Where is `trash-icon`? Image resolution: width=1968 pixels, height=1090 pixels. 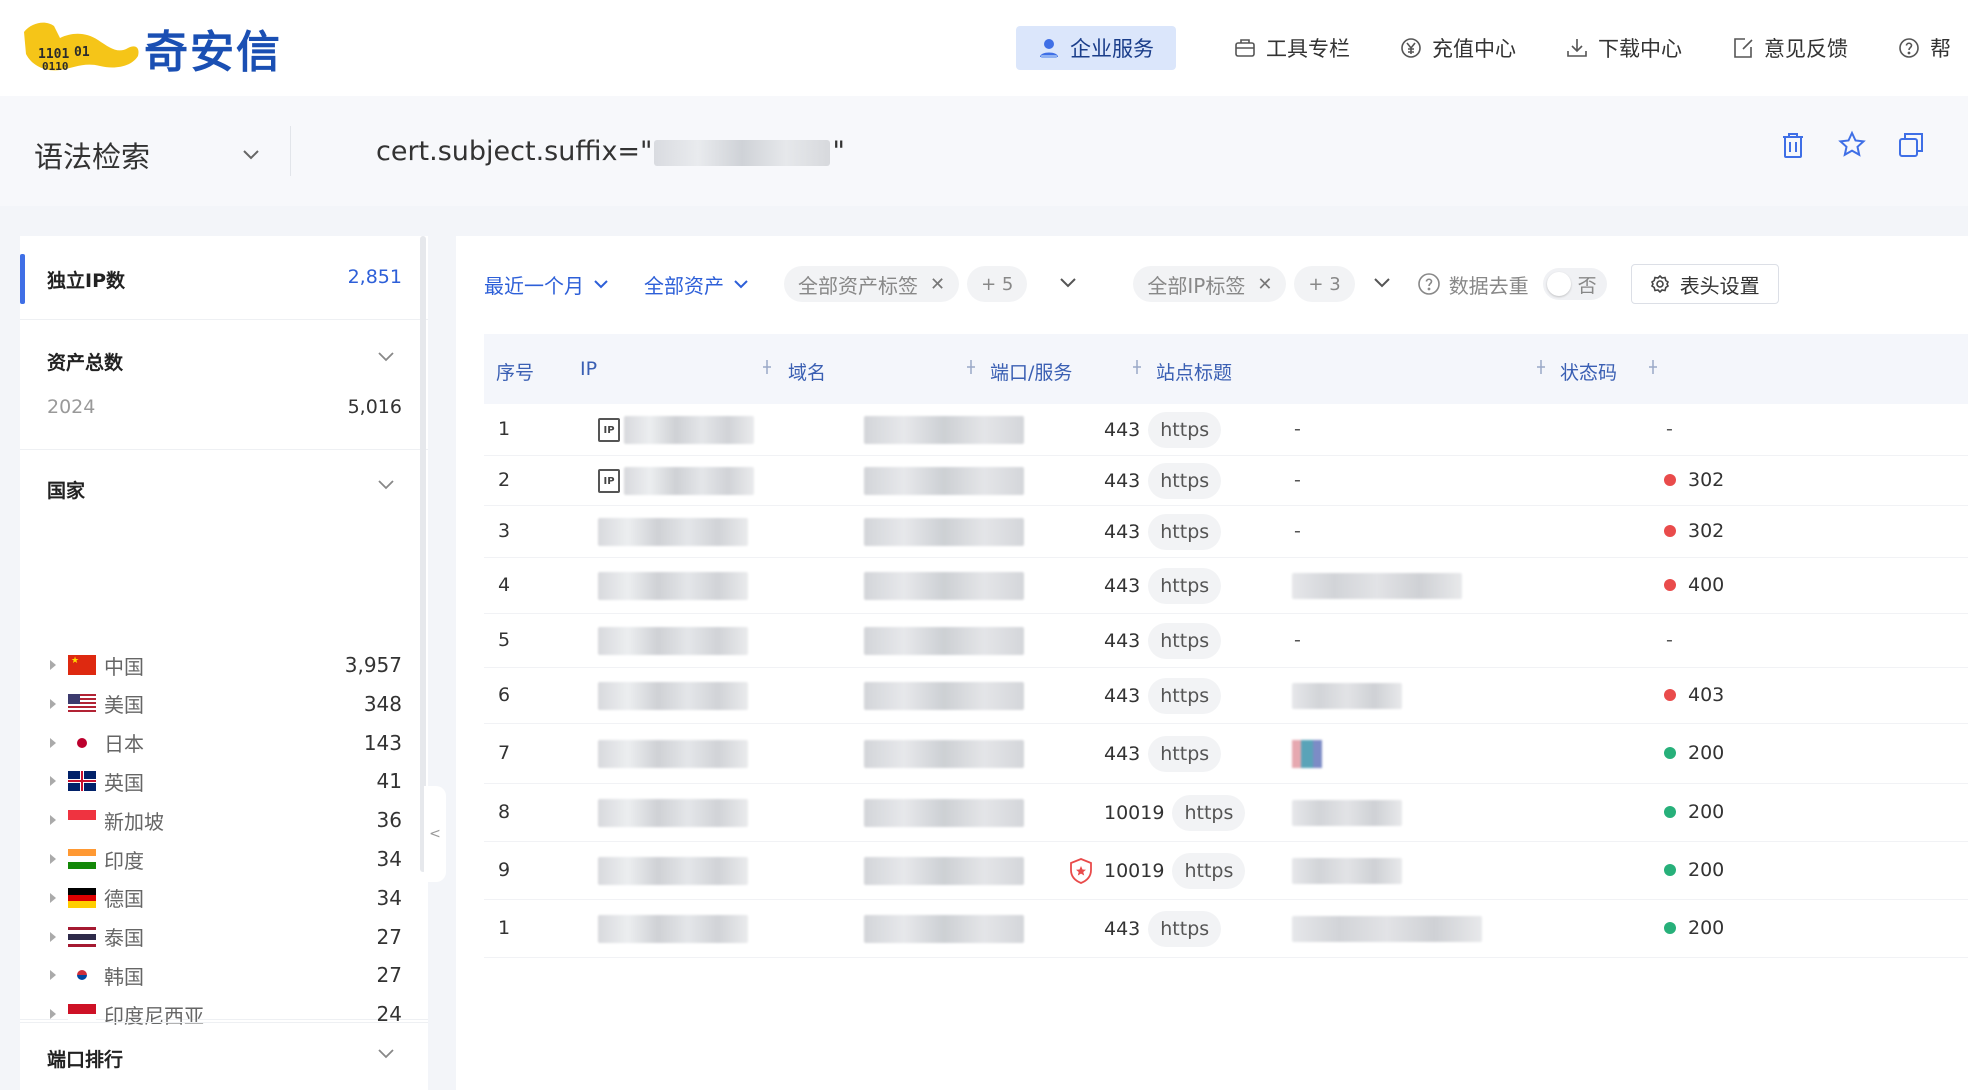 trash-icon is located at coordinates (1793, 145).